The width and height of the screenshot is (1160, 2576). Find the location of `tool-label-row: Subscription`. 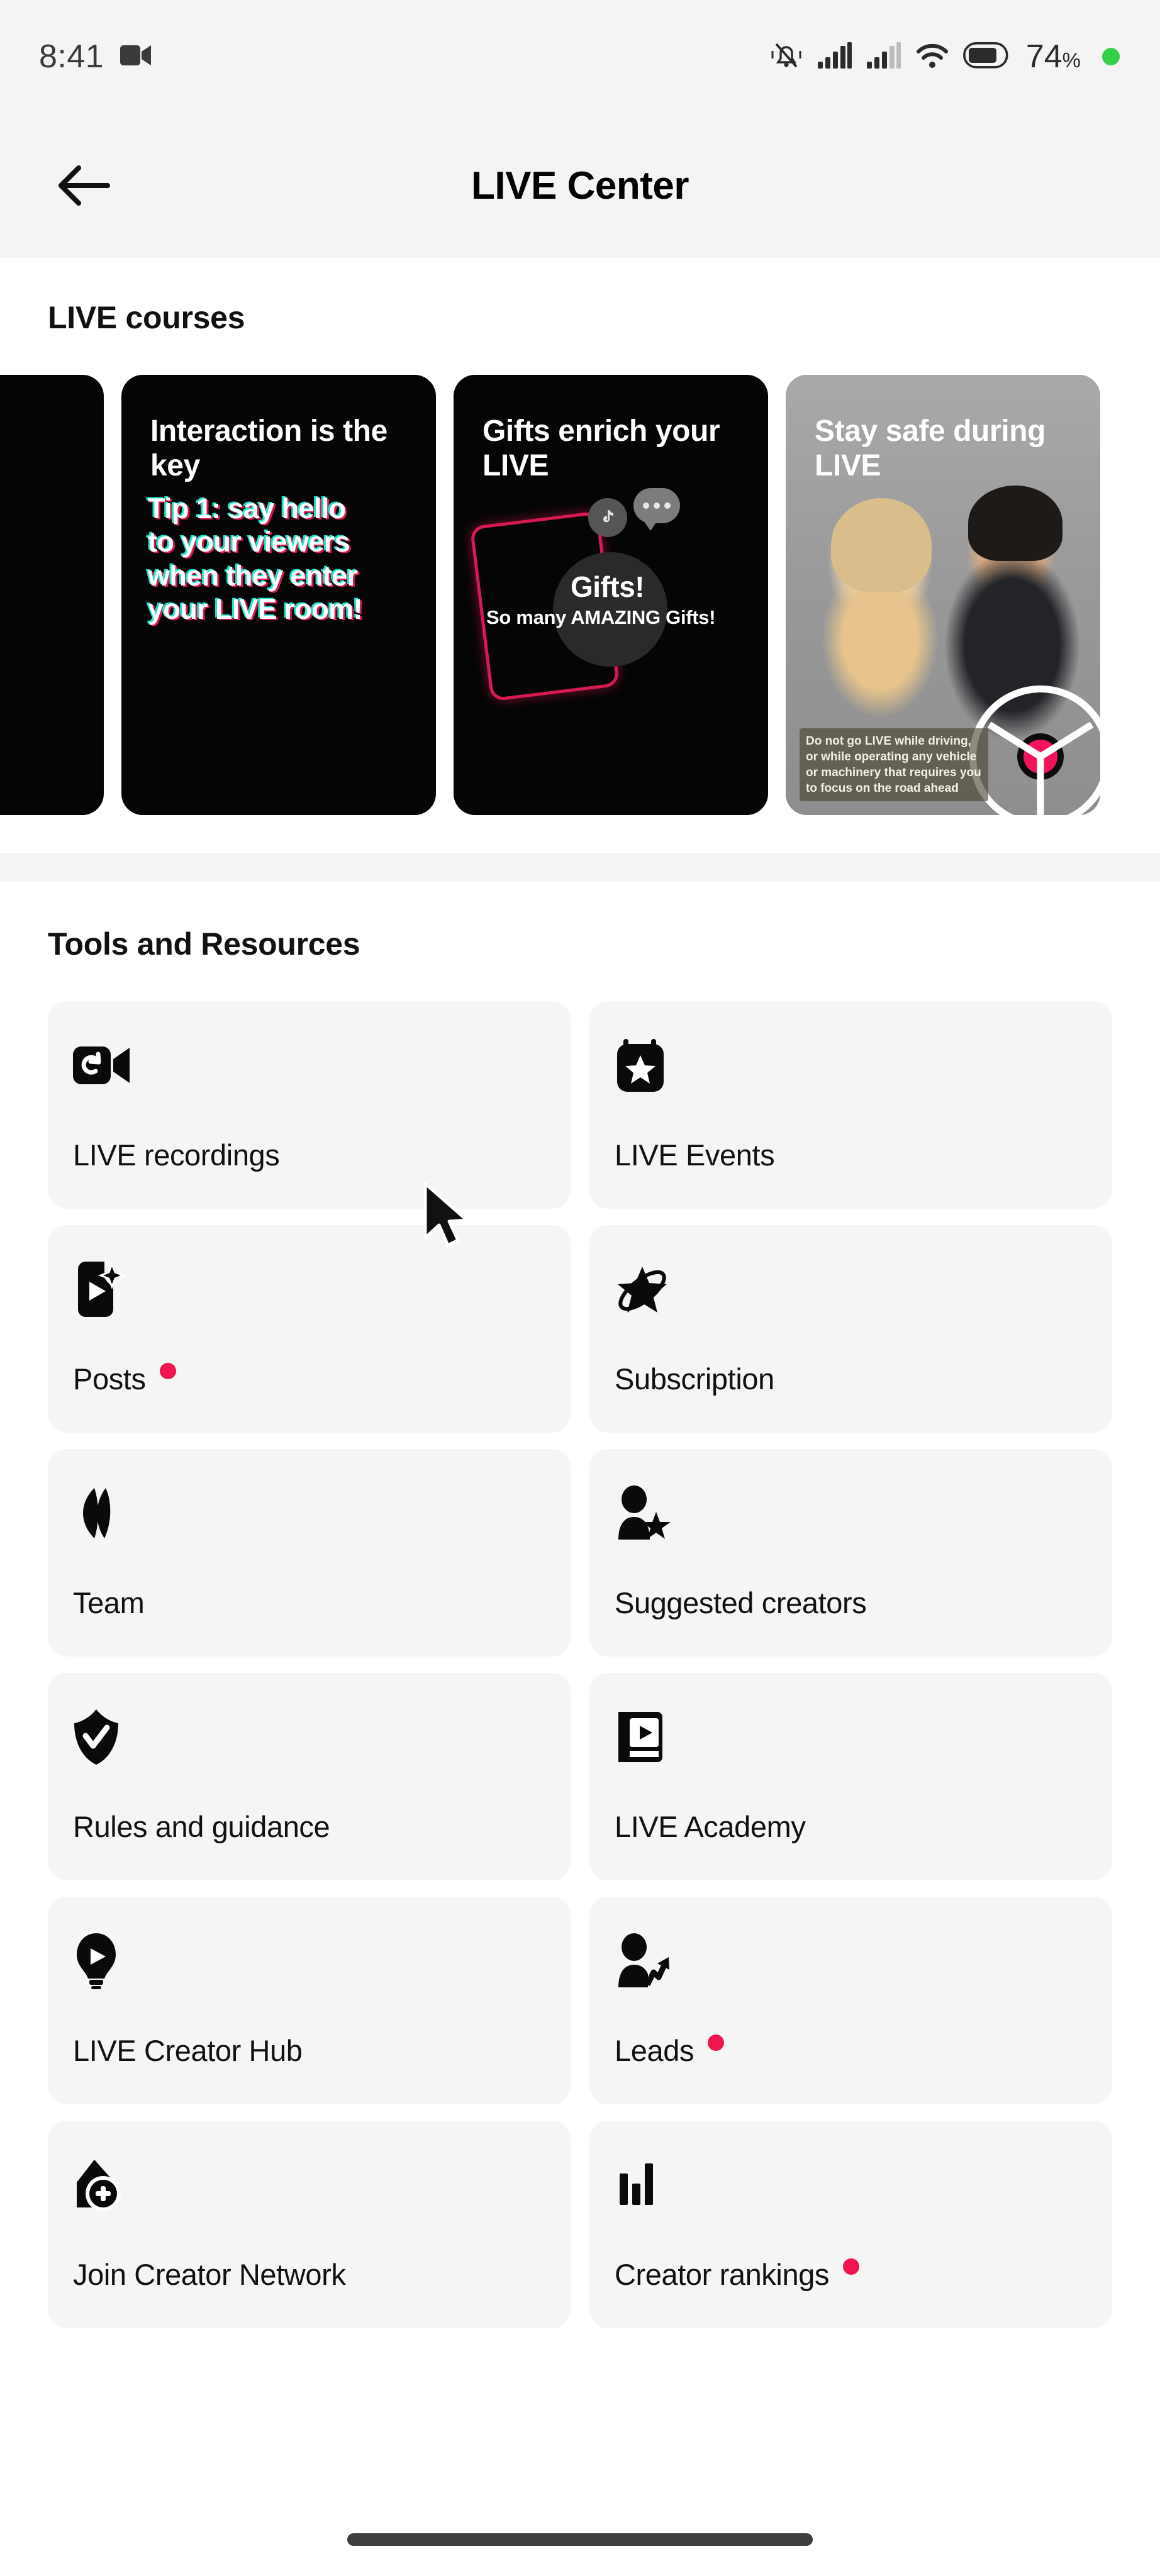

tool-label-row: Subscription is located at coordinates (849, 1397).